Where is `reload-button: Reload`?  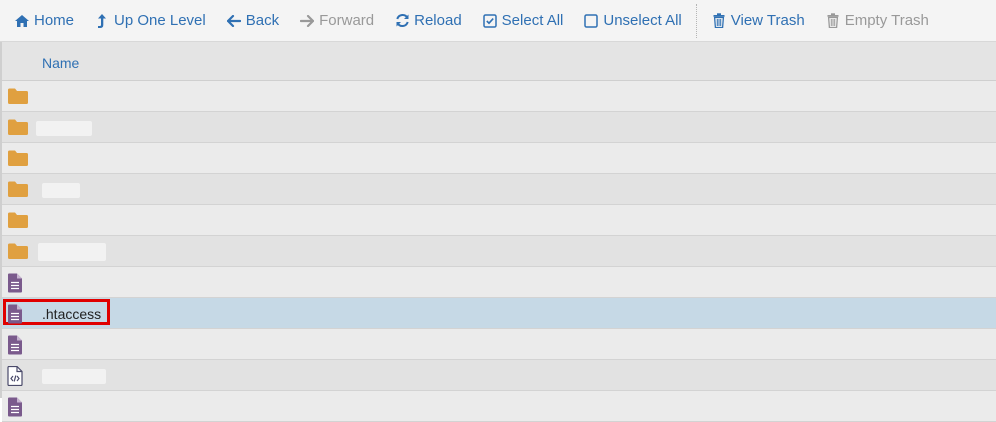
reload-button: Reload is located at coordinates (428, 21).